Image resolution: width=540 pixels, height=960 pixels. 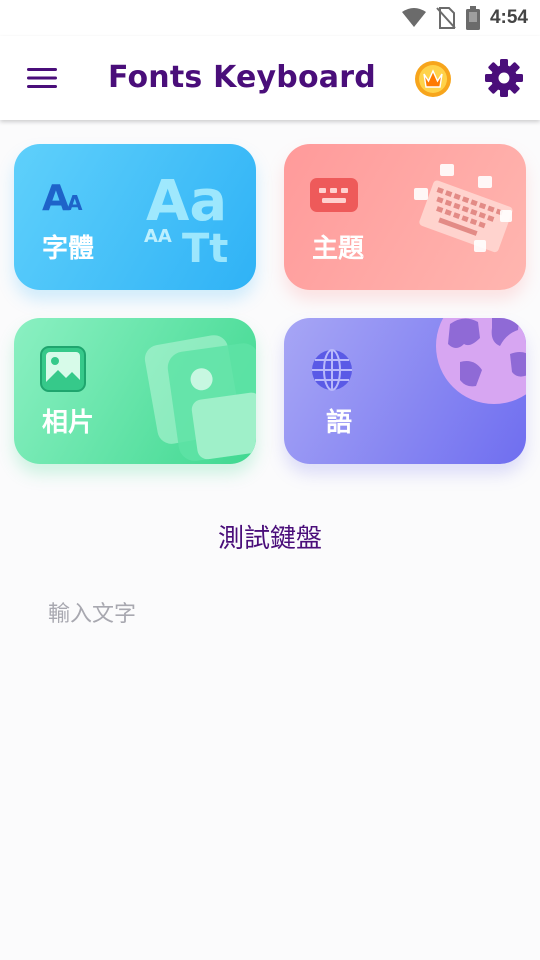 I want to click on wifi-icon, so click(x=413, y=17).